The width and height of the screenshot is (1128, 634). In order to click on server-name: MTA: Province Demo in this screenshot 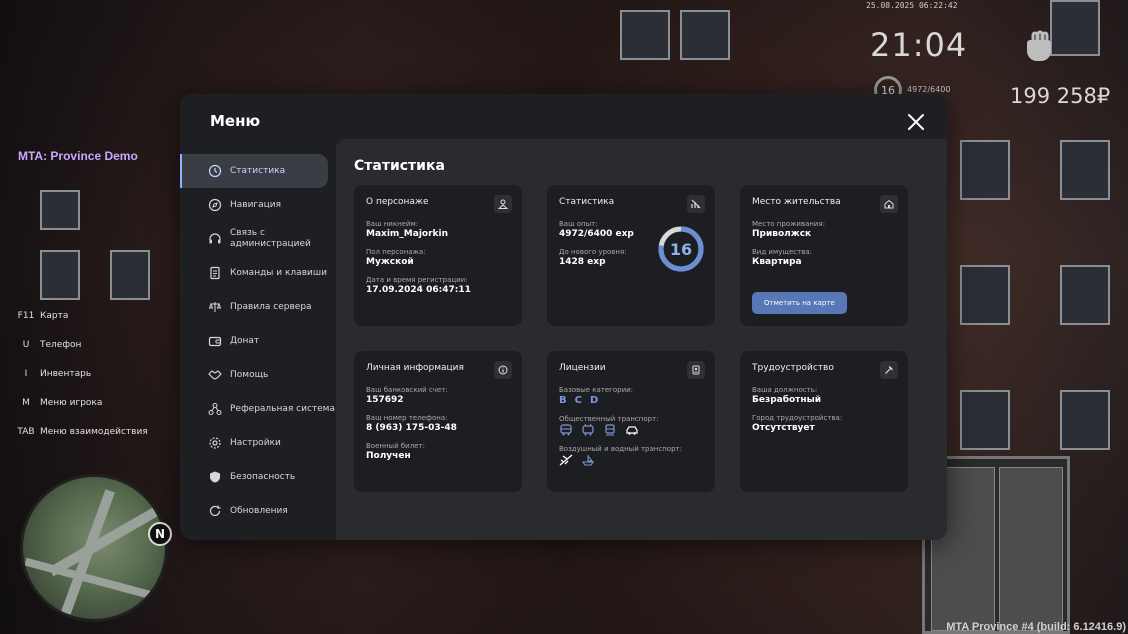, I will do `click(78, 156)`.